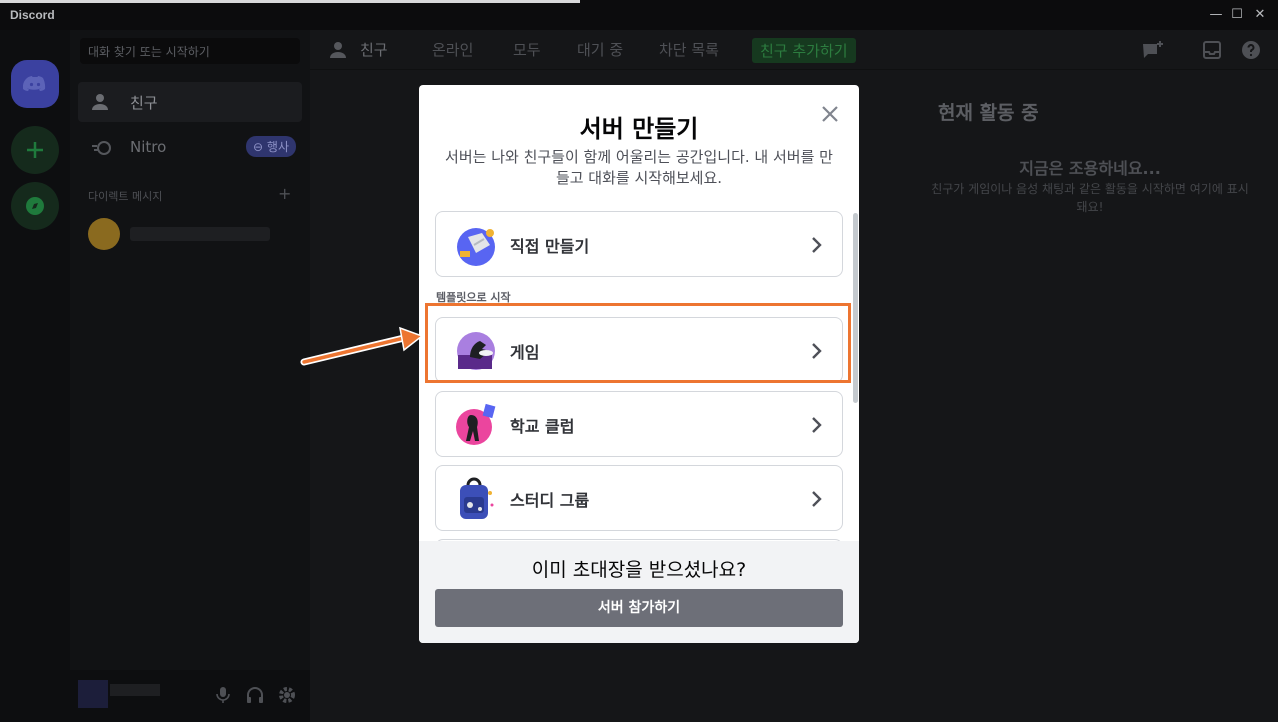 The width and height of the screenshot is (1278, 722). What do you see at coordinates (638, 343) in the screenshot?
I see `gaming-option-highlight` at bounding box center [638, 343].